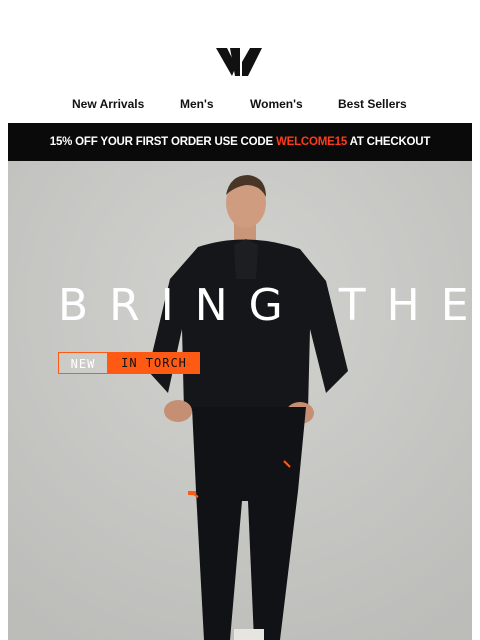  What do you see at coordinates (162, 142) in the screenshot?
I see `promo-text-prefix: 15% OFF YOUR FIRST ORDER USE CODE` at bounding box center [162, 142].